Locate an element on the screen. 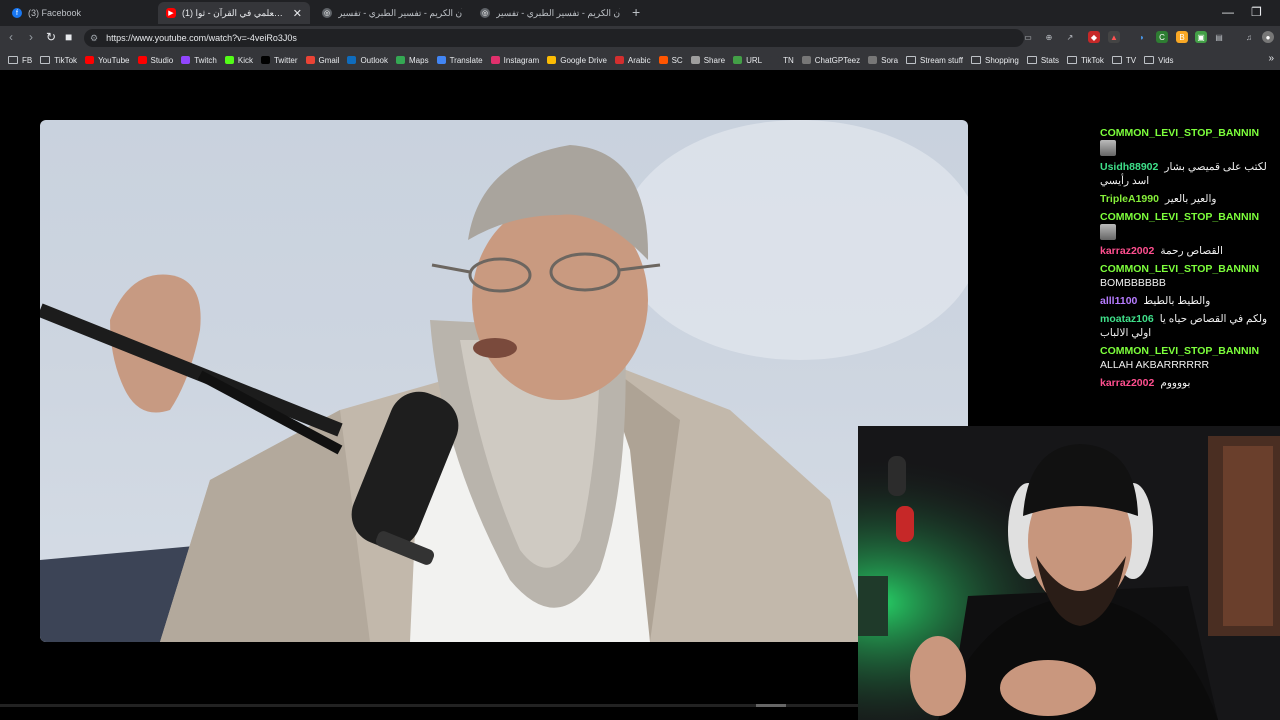  bookmark-kick: Kick is located at coordinates (238, 60).